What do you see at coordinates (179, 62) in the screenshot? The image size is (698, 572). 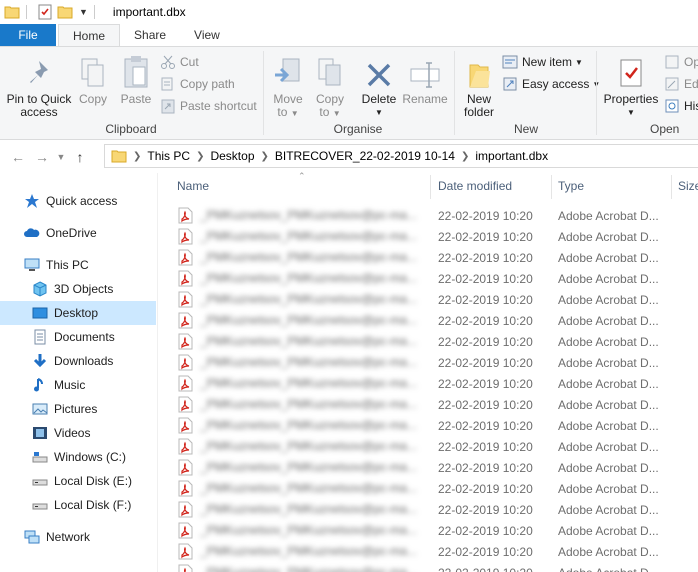 I see `cut-button: Cut` at bounding box center [179, 62].